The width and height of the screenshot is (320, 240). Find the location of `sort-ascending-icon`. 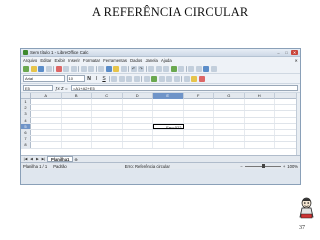

sort-ascending-icon is located at coordinates (158, 68).